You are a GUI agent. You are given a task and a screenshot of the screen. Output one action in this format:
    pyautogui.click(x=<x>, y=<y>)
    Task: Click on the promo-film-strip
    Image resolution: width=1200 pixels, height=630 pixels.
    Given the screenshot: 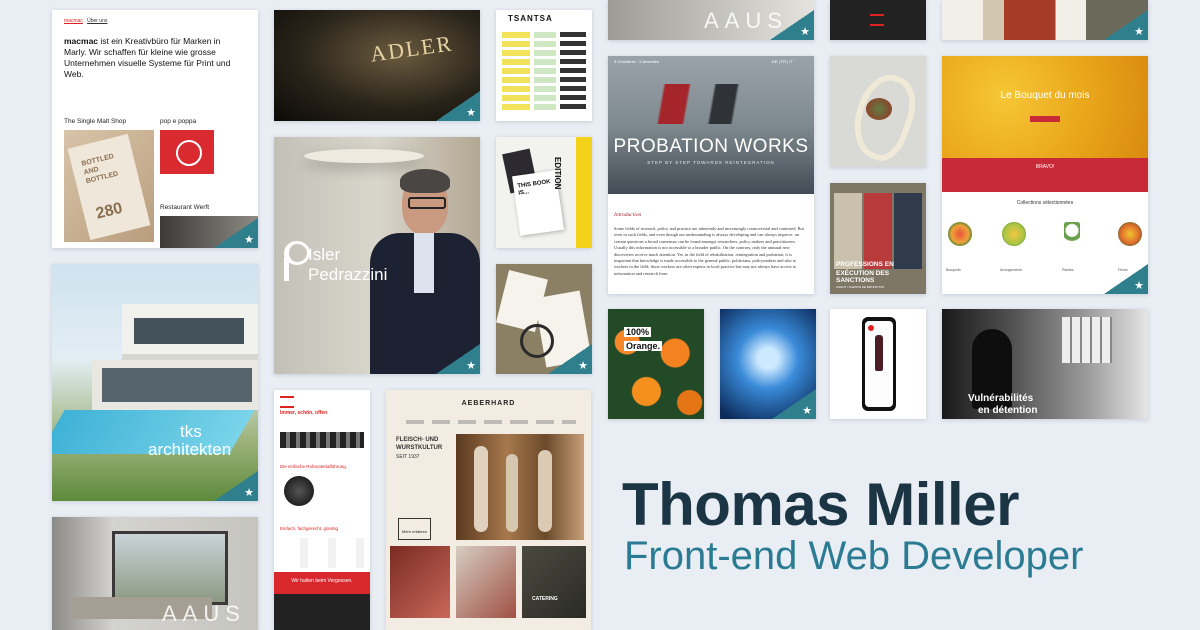 What is the action you would take?
    pyautogui.click(x=322, y=440)
    